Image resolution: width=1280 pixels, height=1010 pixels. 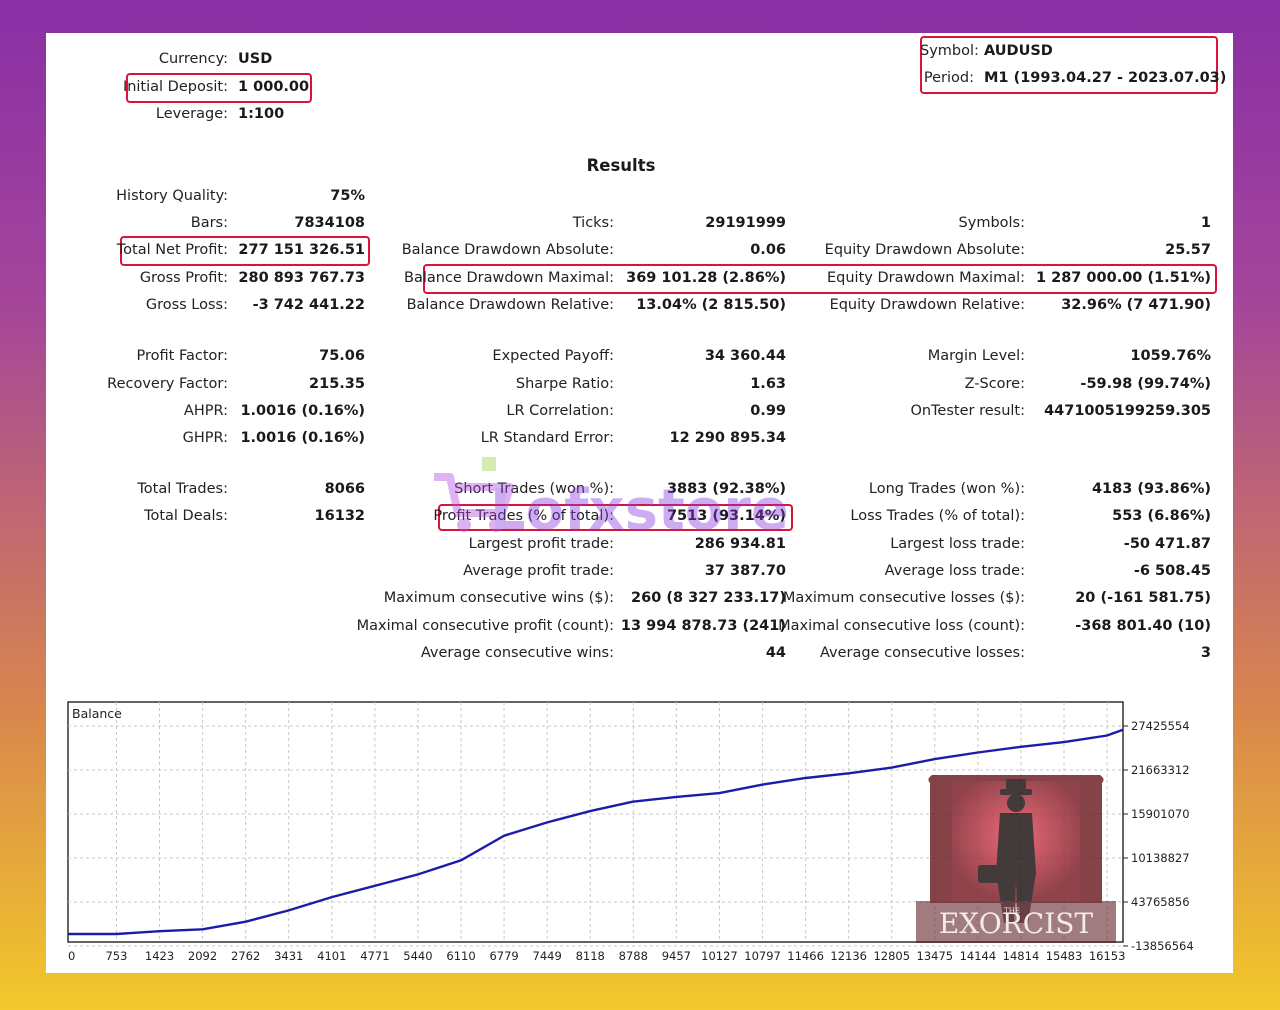 What do you see at coordinates (1127, 411) in the screenshot?
I see `stat-value: 4471005199259.305` at bounding box center [1127, 411].